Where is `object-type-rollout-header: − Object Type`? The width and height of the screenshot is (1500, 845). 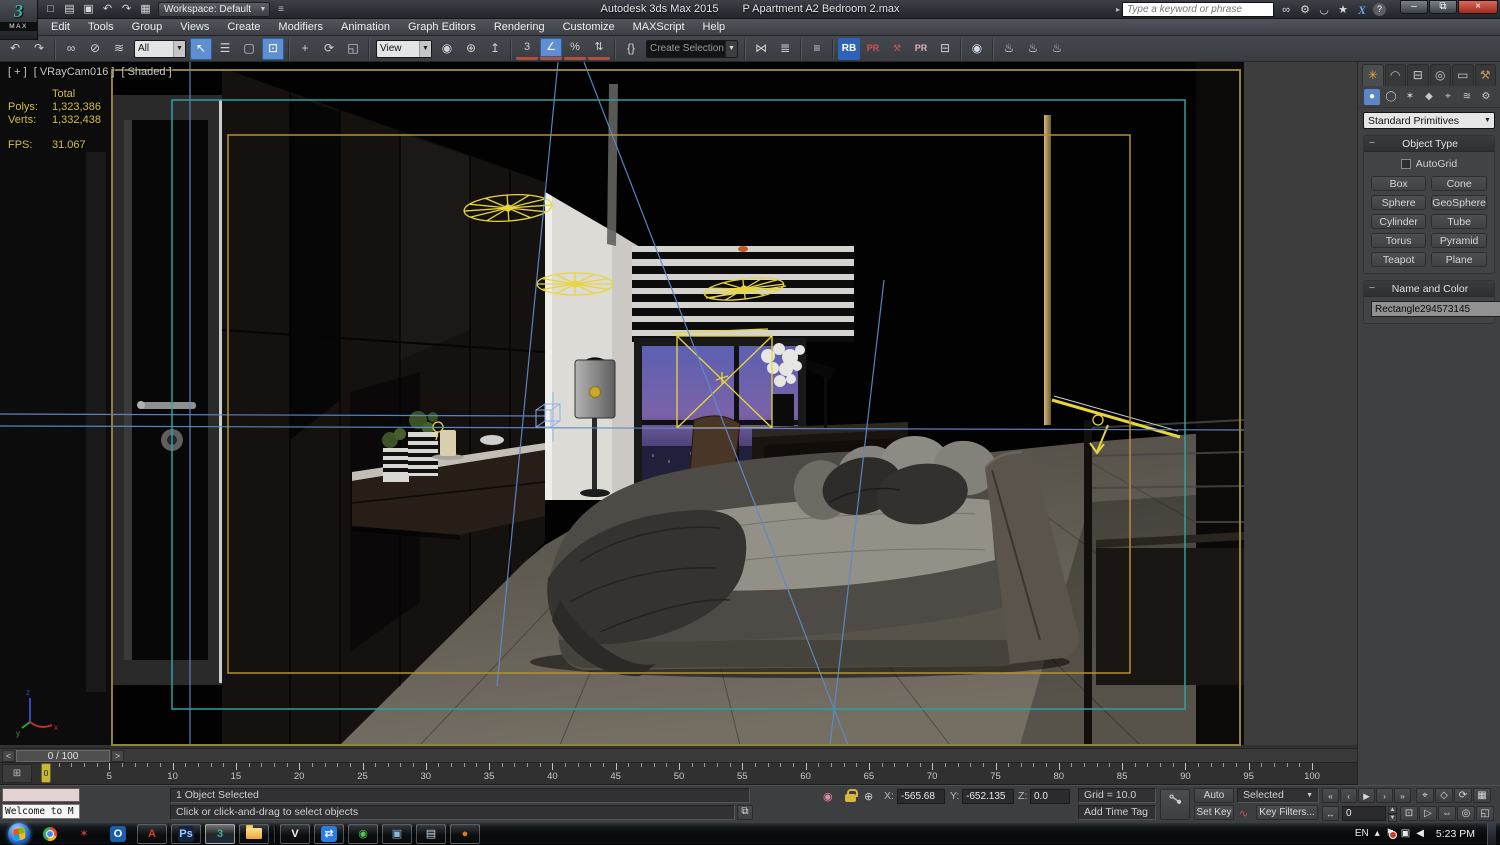
object-type-rollout-header: − Object Type is located at coordinates (1429, 144).